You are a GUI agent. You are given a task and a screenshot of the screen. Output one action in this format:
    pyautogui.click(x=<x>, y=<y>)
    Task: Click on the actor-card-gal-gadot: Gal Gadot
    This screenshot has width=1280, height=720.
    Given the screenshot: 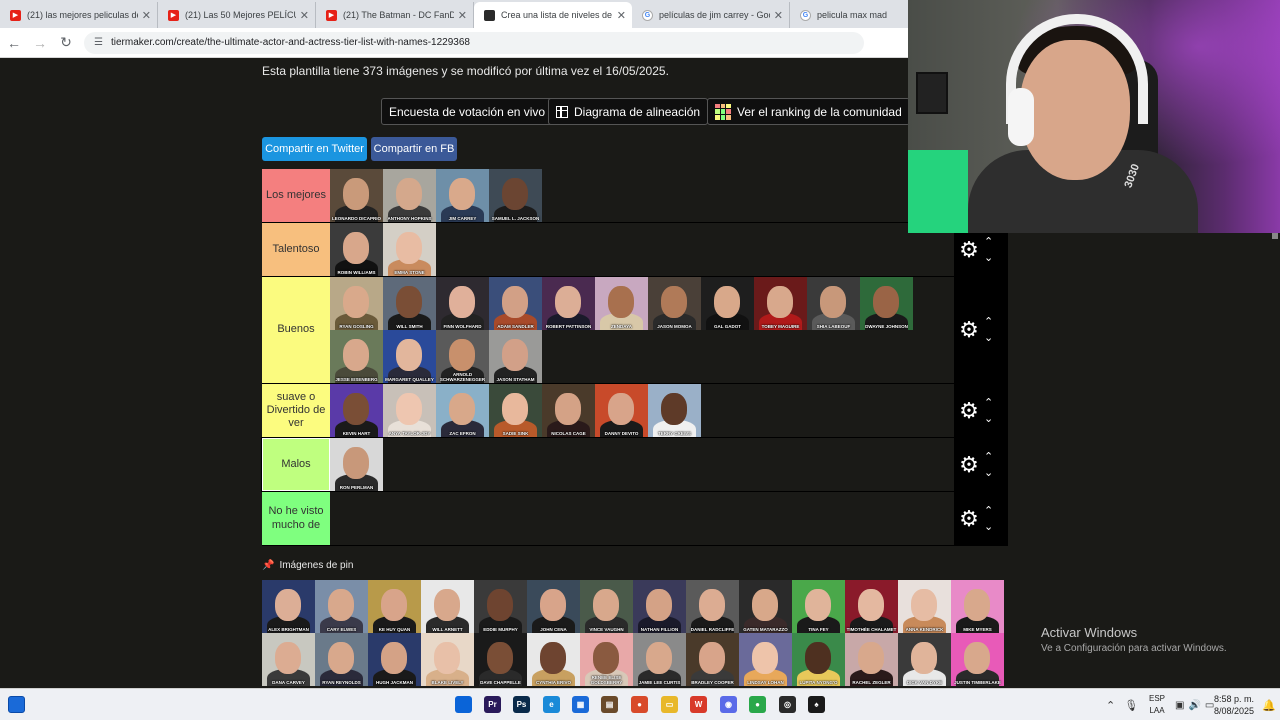 What is the action you would take?
    pyautogui.click(x=727, y=303)
    